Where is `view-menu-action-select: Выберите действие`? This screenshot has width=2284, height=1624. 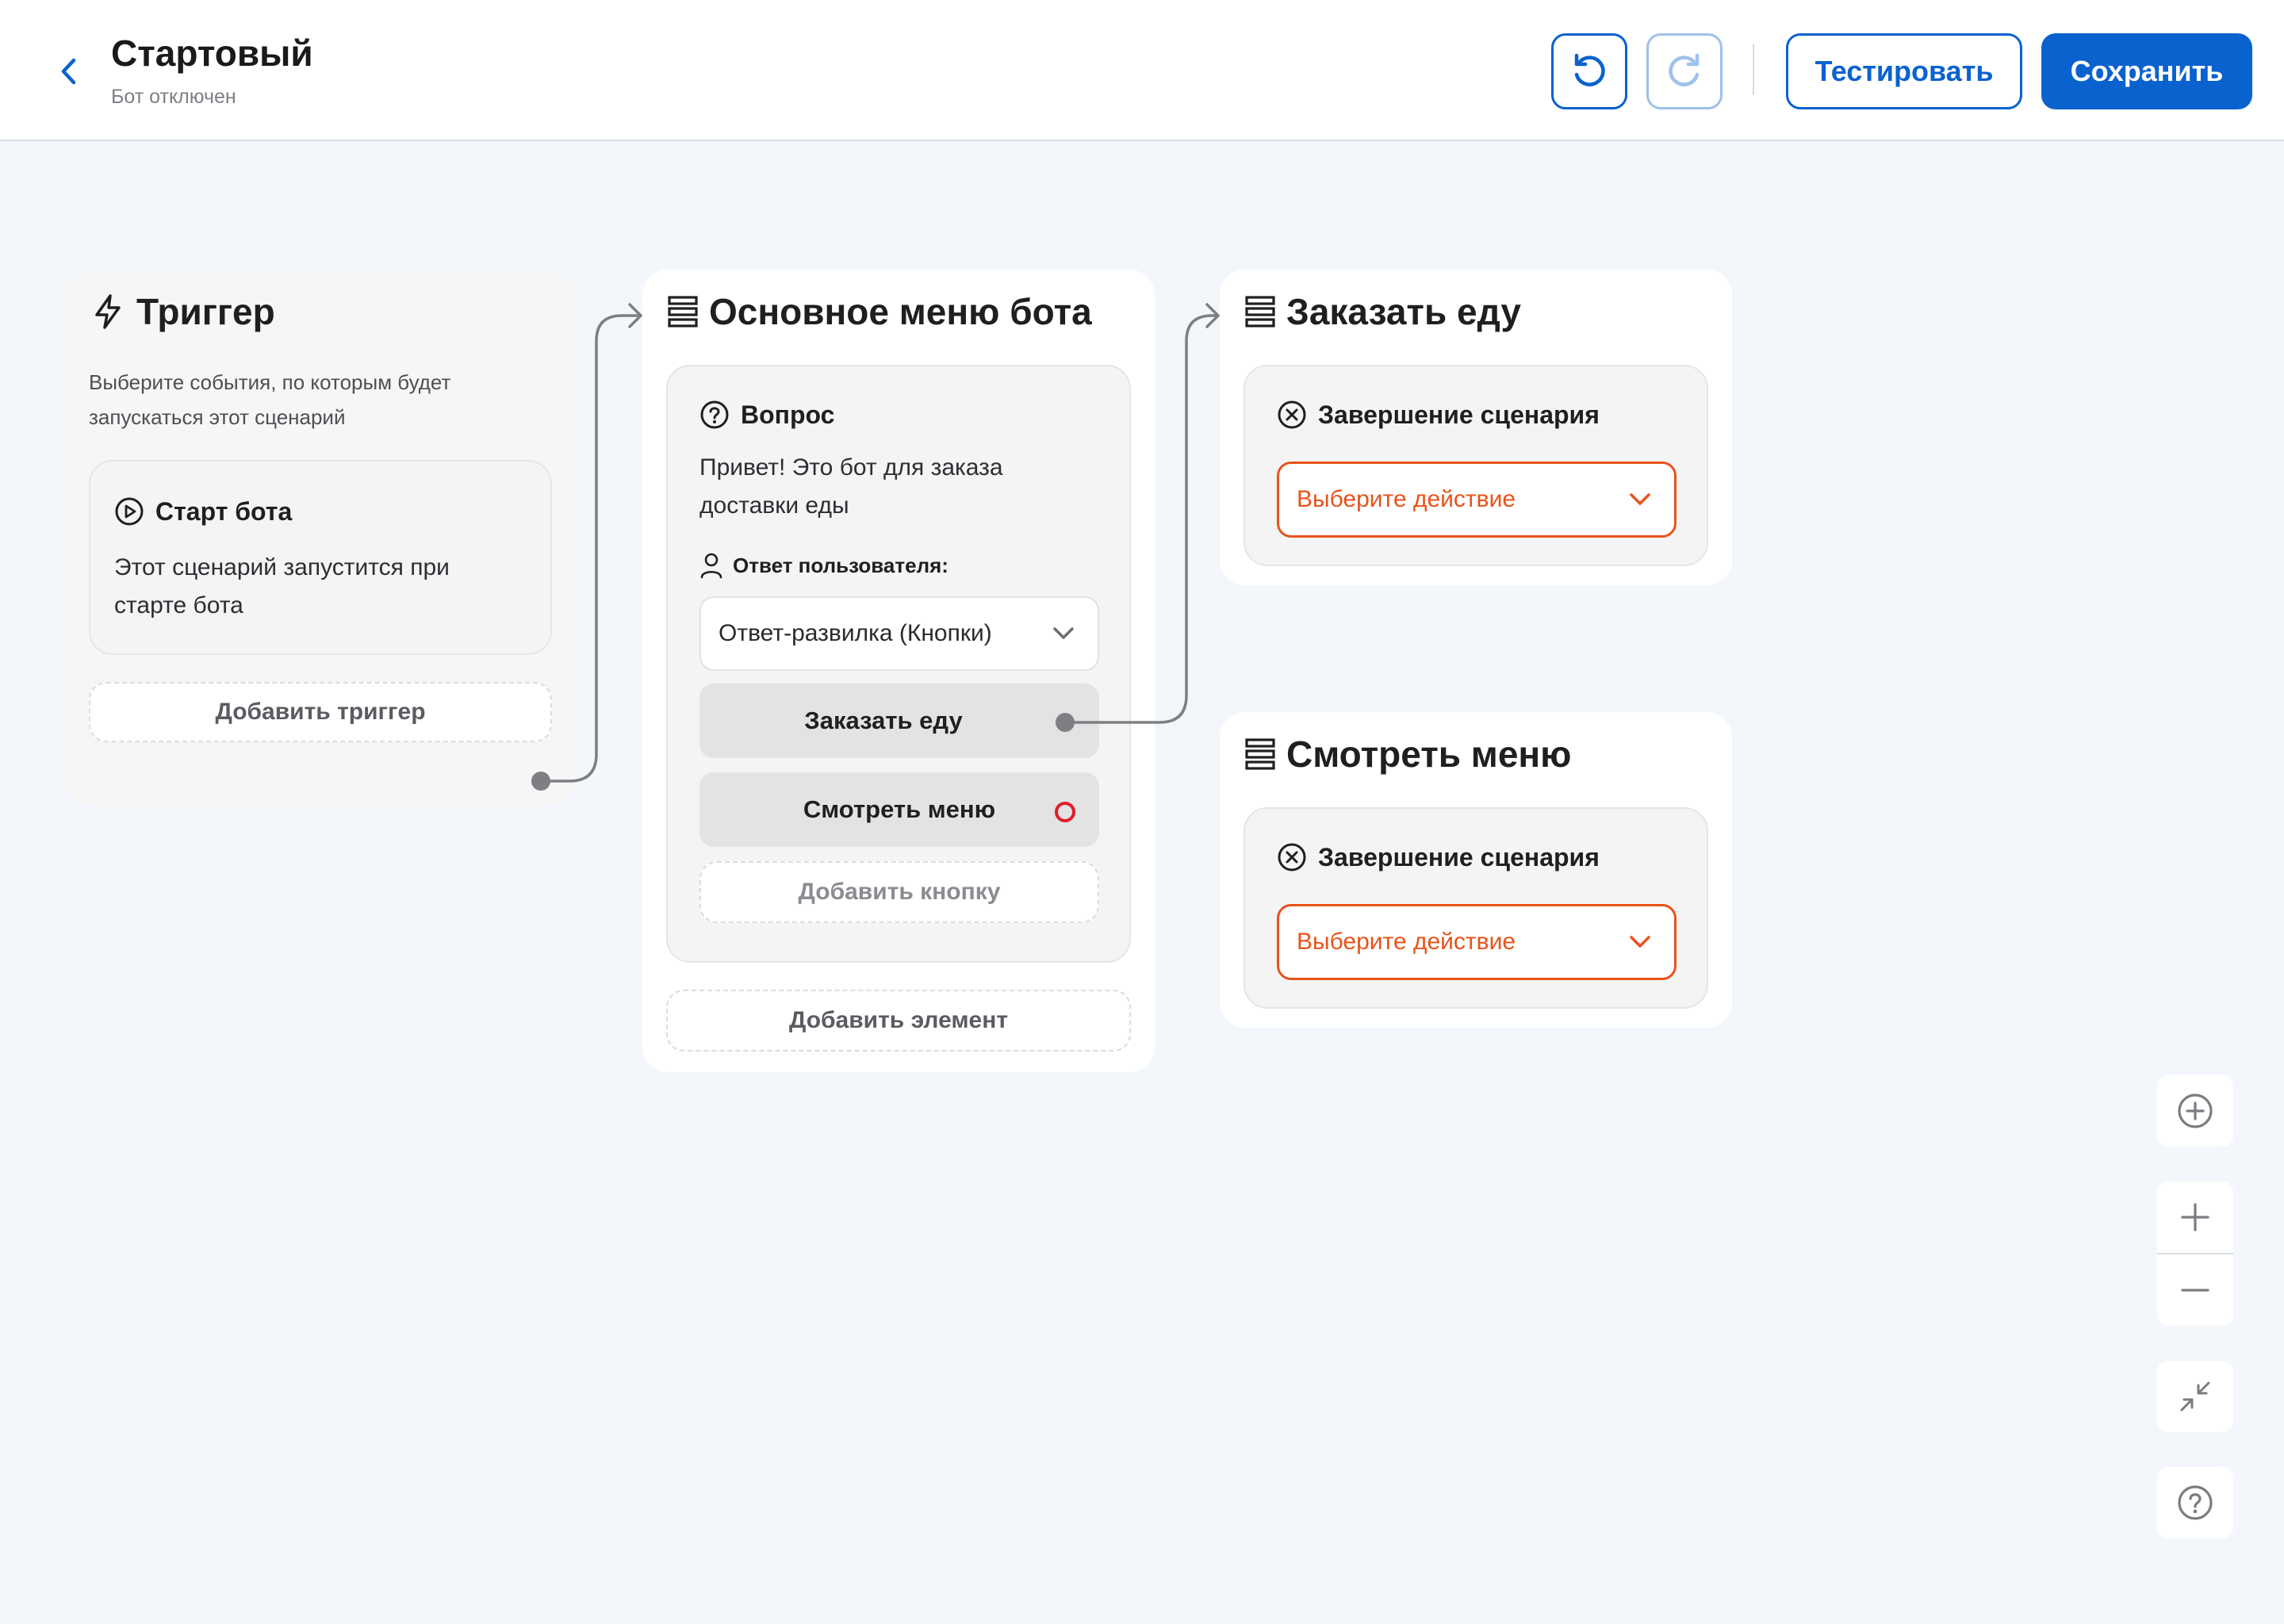 view-menu-action-select: Выберите действие is located at coordinates (1477, 942).